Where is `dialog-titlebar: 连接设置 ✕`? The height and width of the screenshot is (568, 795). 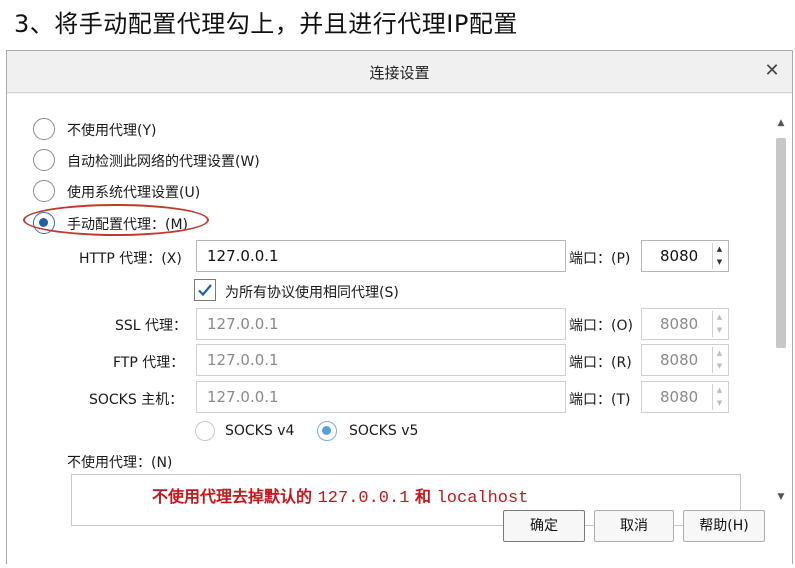
dialog-titlebar: 连接设置 ✕ is located at coordinates (399, 72).